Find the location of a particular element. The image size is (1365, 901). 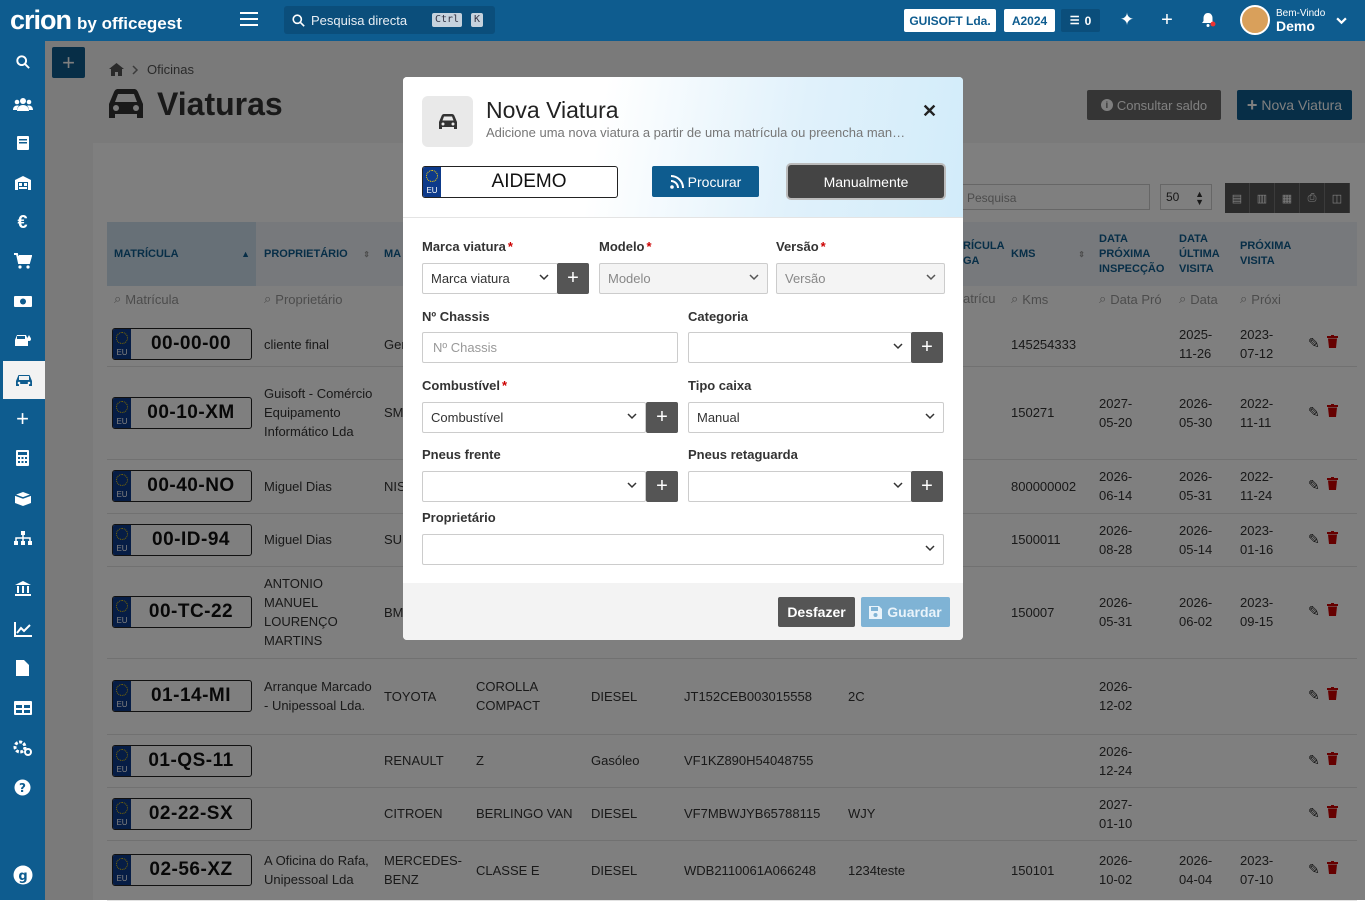

guardar-button: Guardar is located at coordinates (905, 612).